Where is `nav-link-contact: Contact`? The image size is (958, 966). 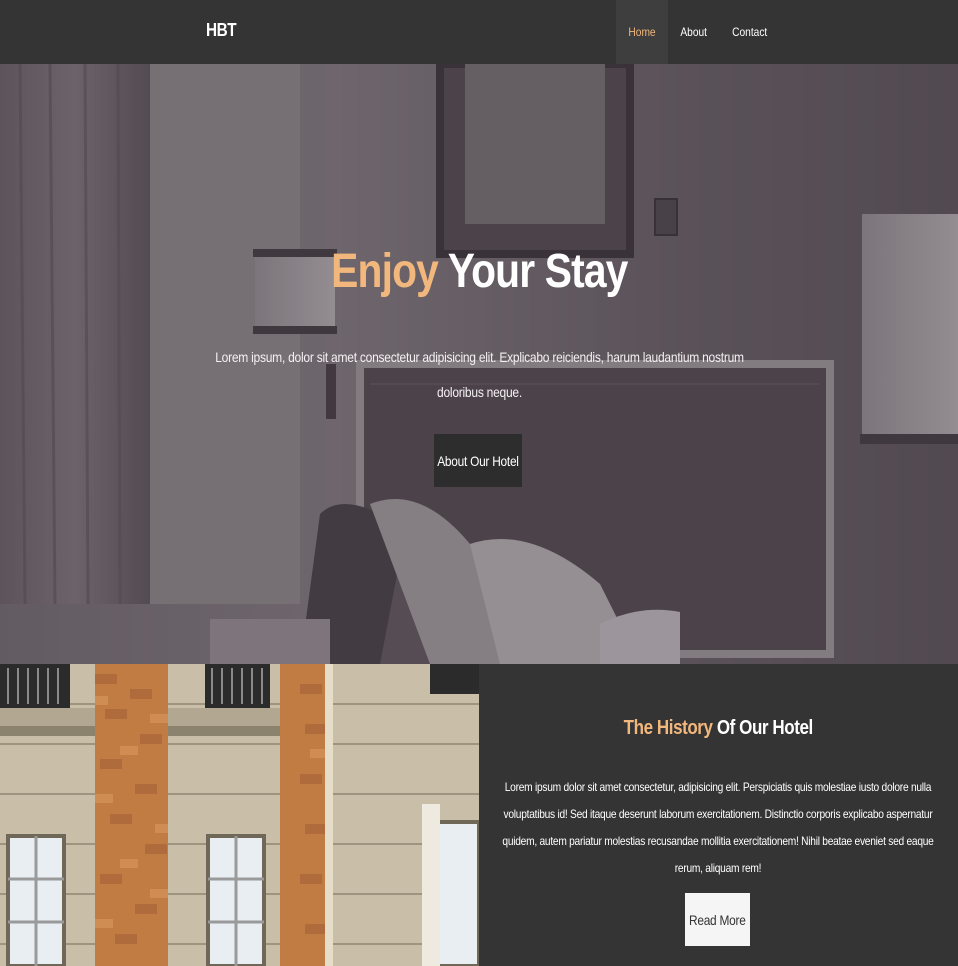
nav-link-contact: Contact is located at coordinates (749, 32).